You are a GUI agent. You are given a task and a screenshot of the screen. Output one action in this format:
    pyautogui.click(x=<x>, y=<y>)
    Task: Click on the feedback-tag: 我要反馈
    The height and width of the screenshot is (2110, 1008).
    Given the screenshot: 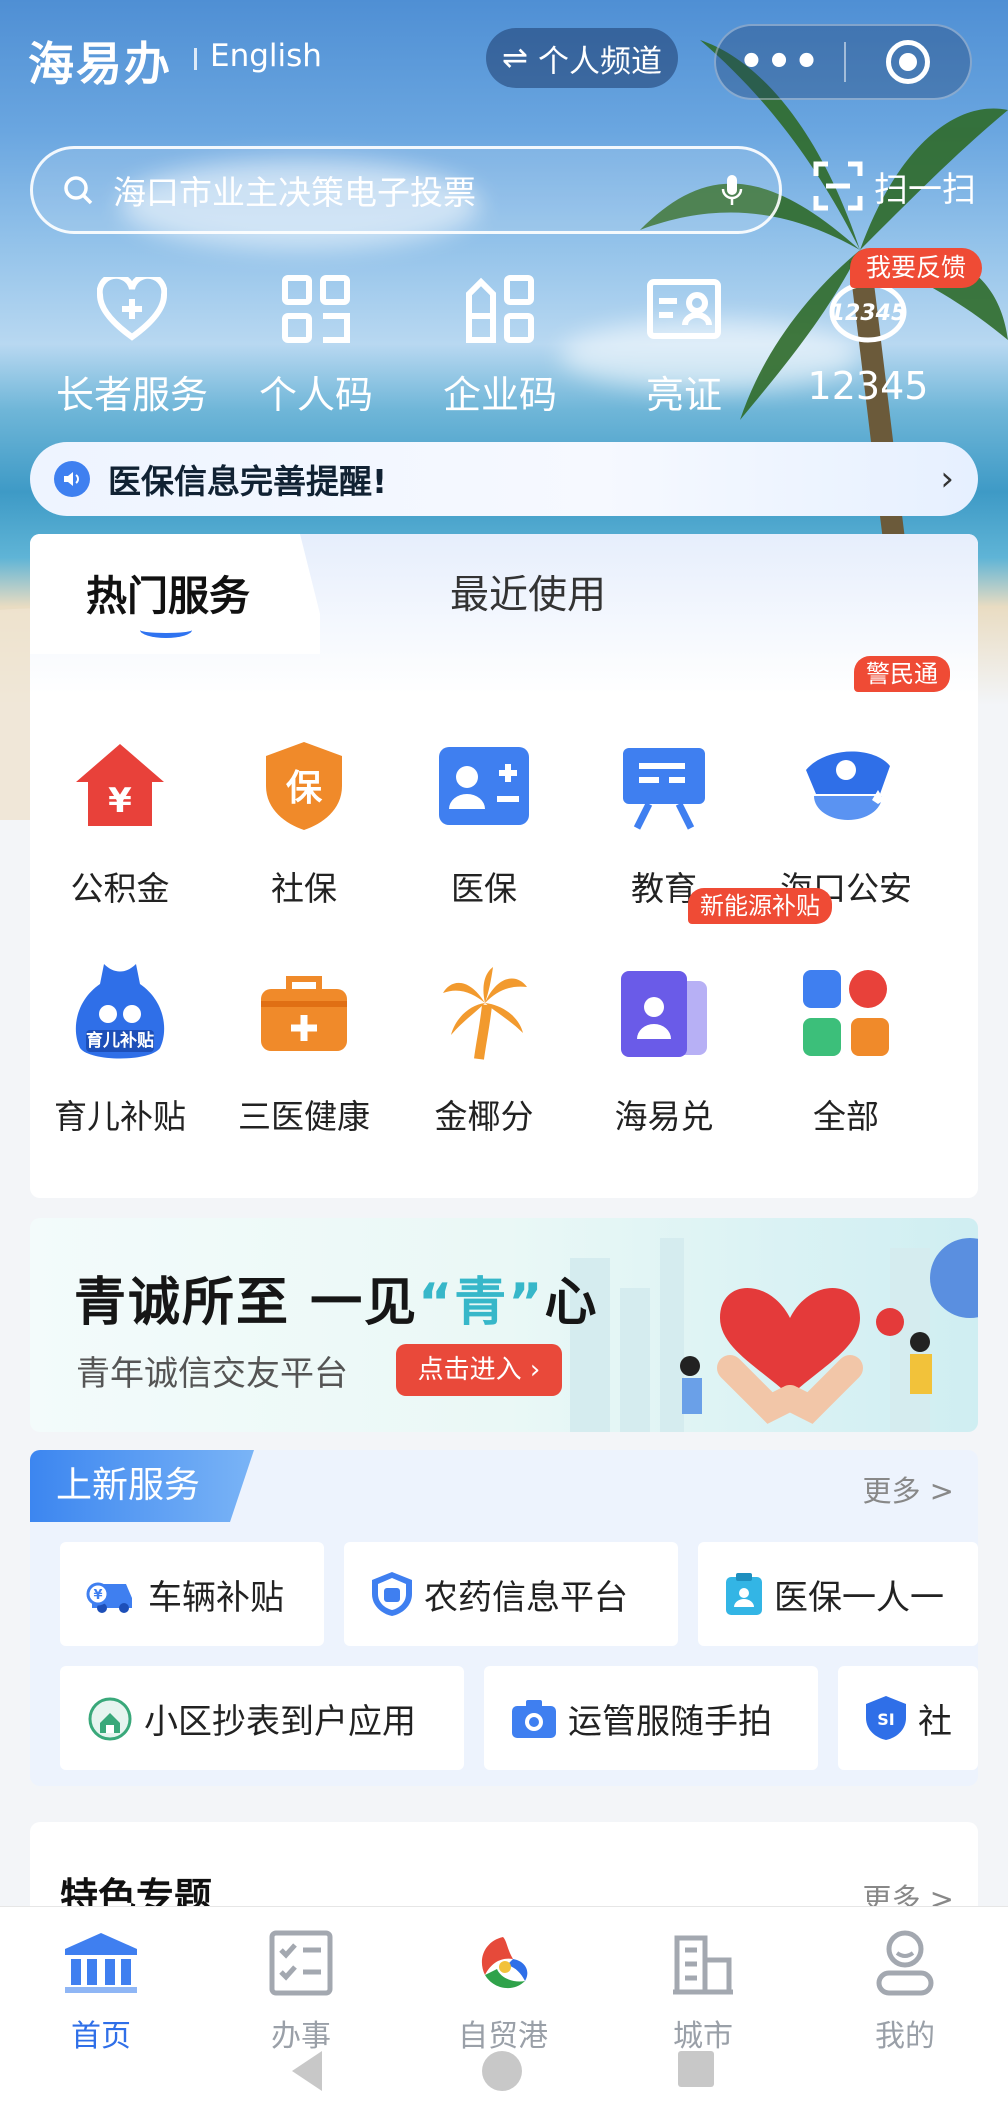 What is the action you would take?
    pyautogui.click(x=916, y=268)
    